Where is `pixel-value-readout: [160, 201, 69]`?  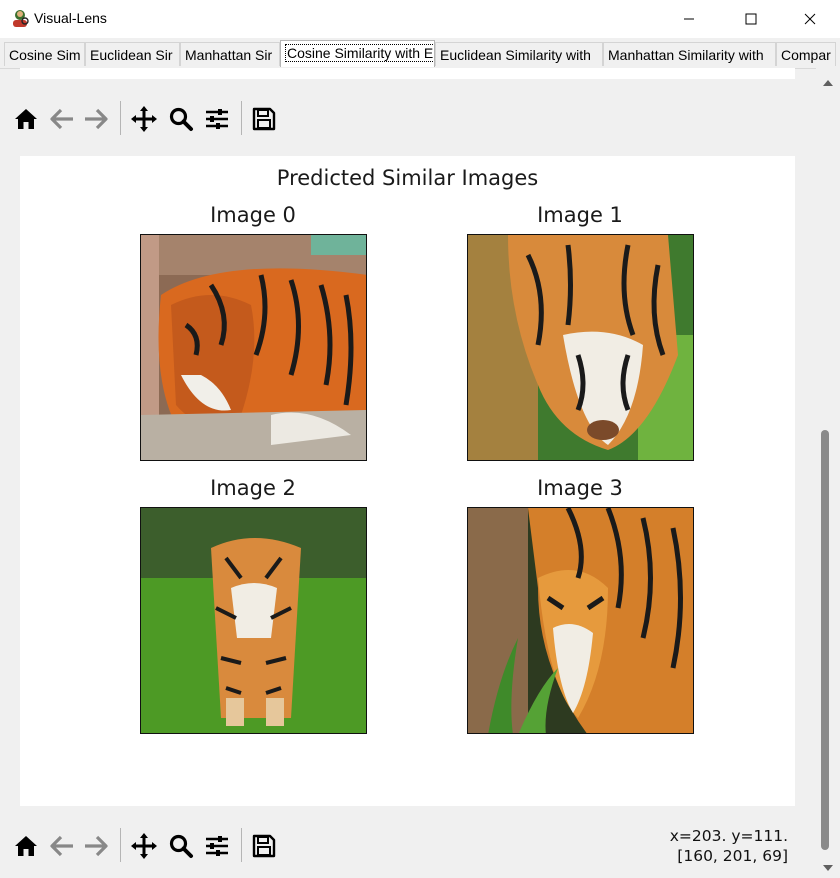 pixel-value-readout: [160, 201, 69] is located at coordinates (732, 856).